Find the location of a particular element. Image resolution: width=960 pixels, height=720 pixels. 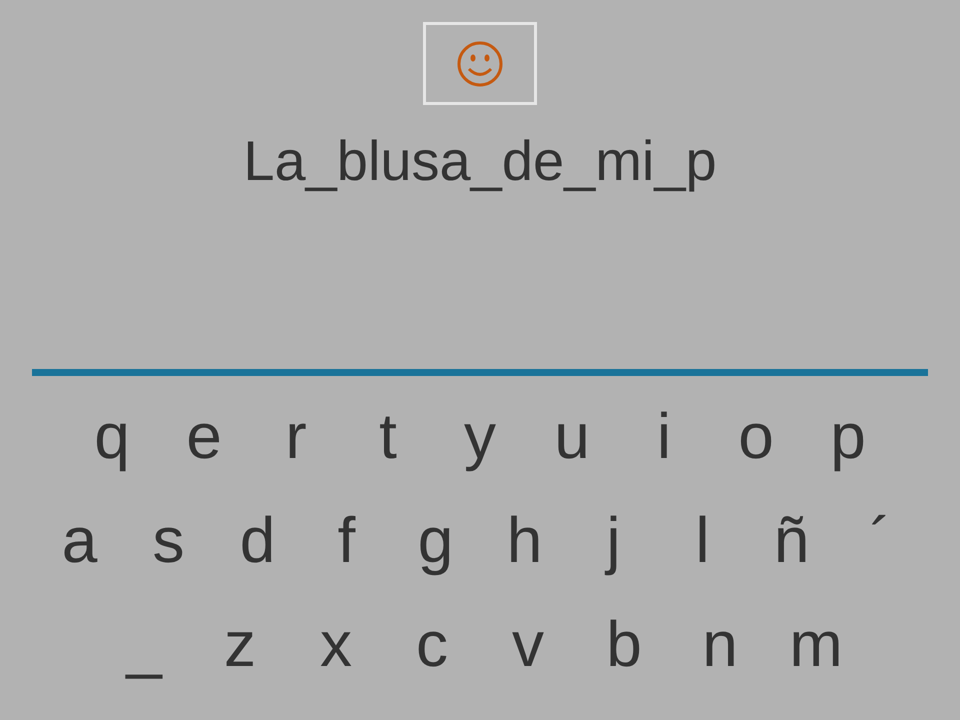

letter-key: i is located at coordinates (664, 436).